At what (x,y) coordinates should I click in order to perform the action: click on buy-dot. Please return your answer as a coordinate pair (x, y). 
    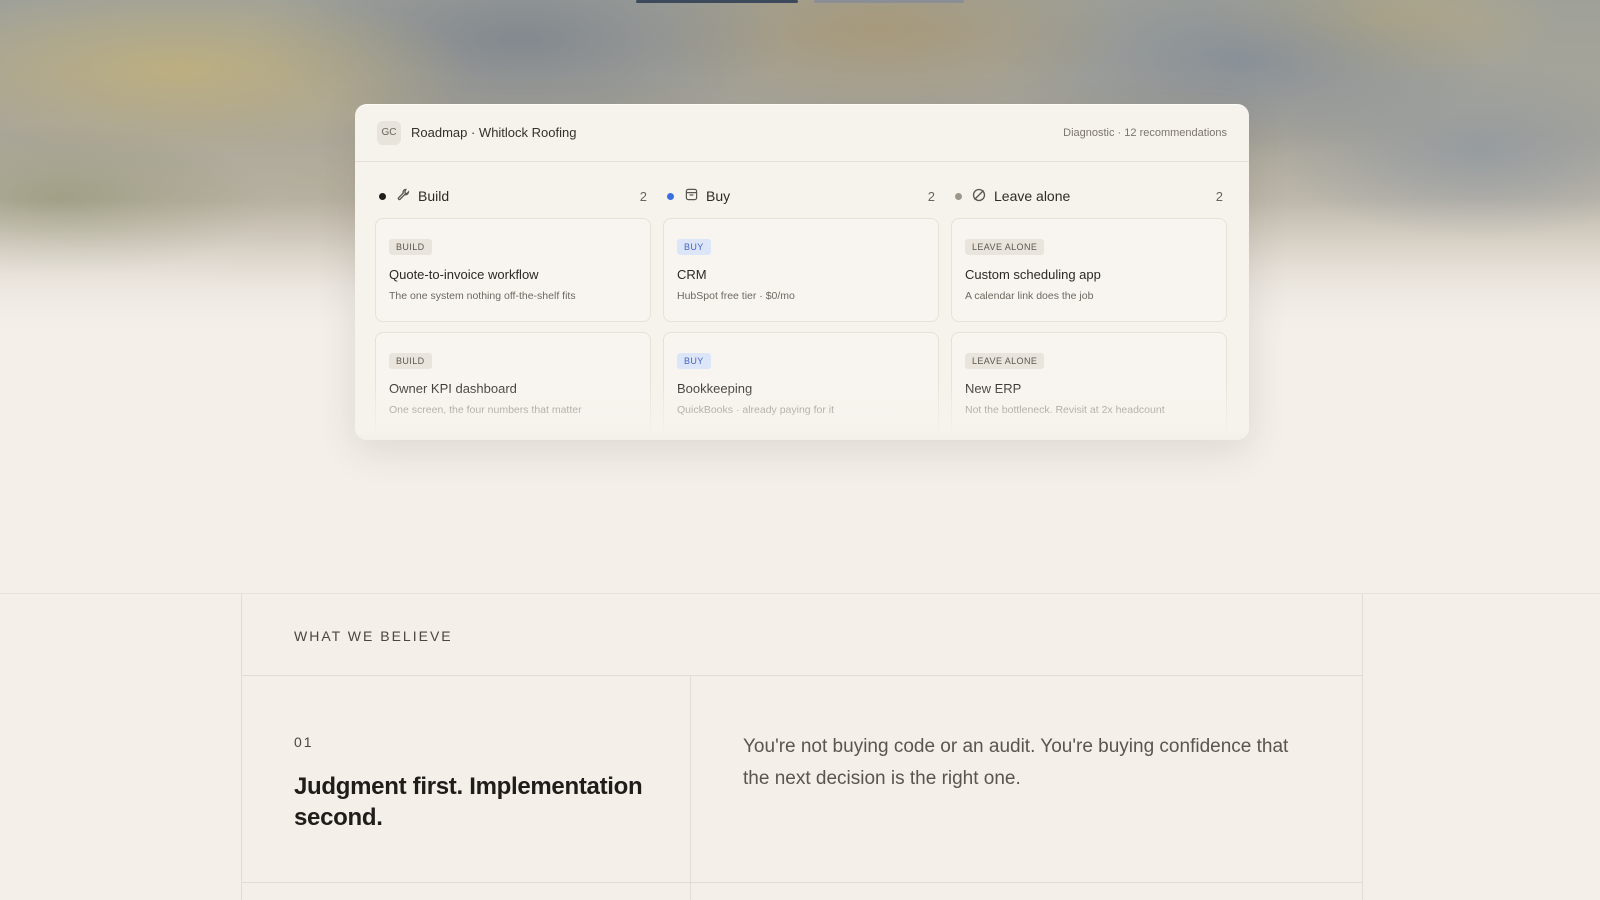
    Looking at the image, I should click on (670, 196).